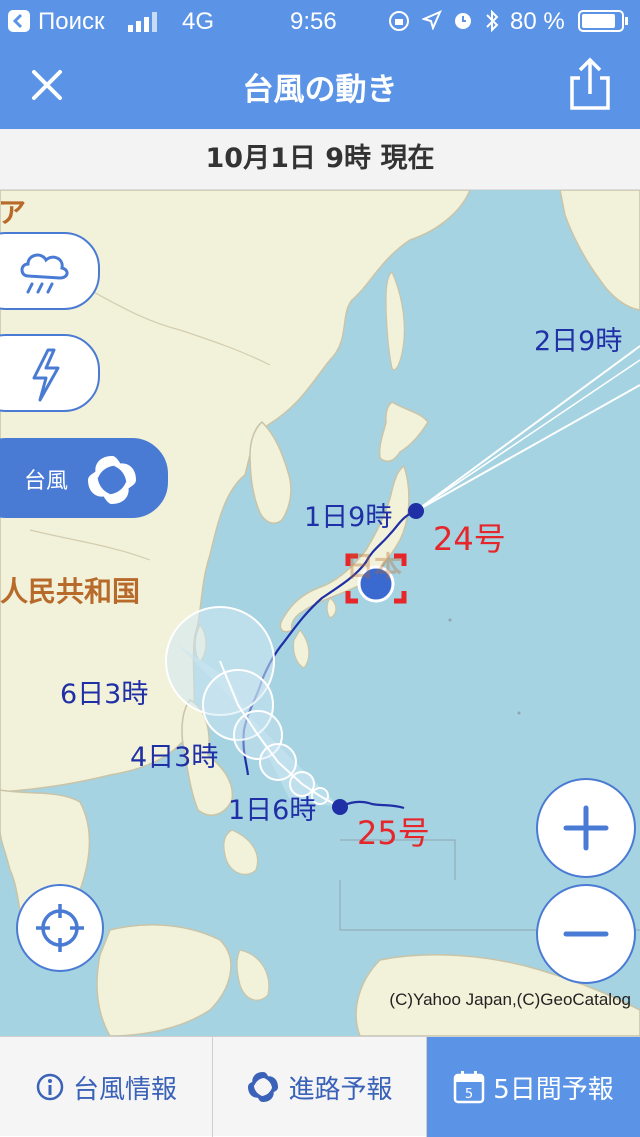 This screenshot has height=1137, width=640. I want to click on clock: 9:56, so click(313, 21).